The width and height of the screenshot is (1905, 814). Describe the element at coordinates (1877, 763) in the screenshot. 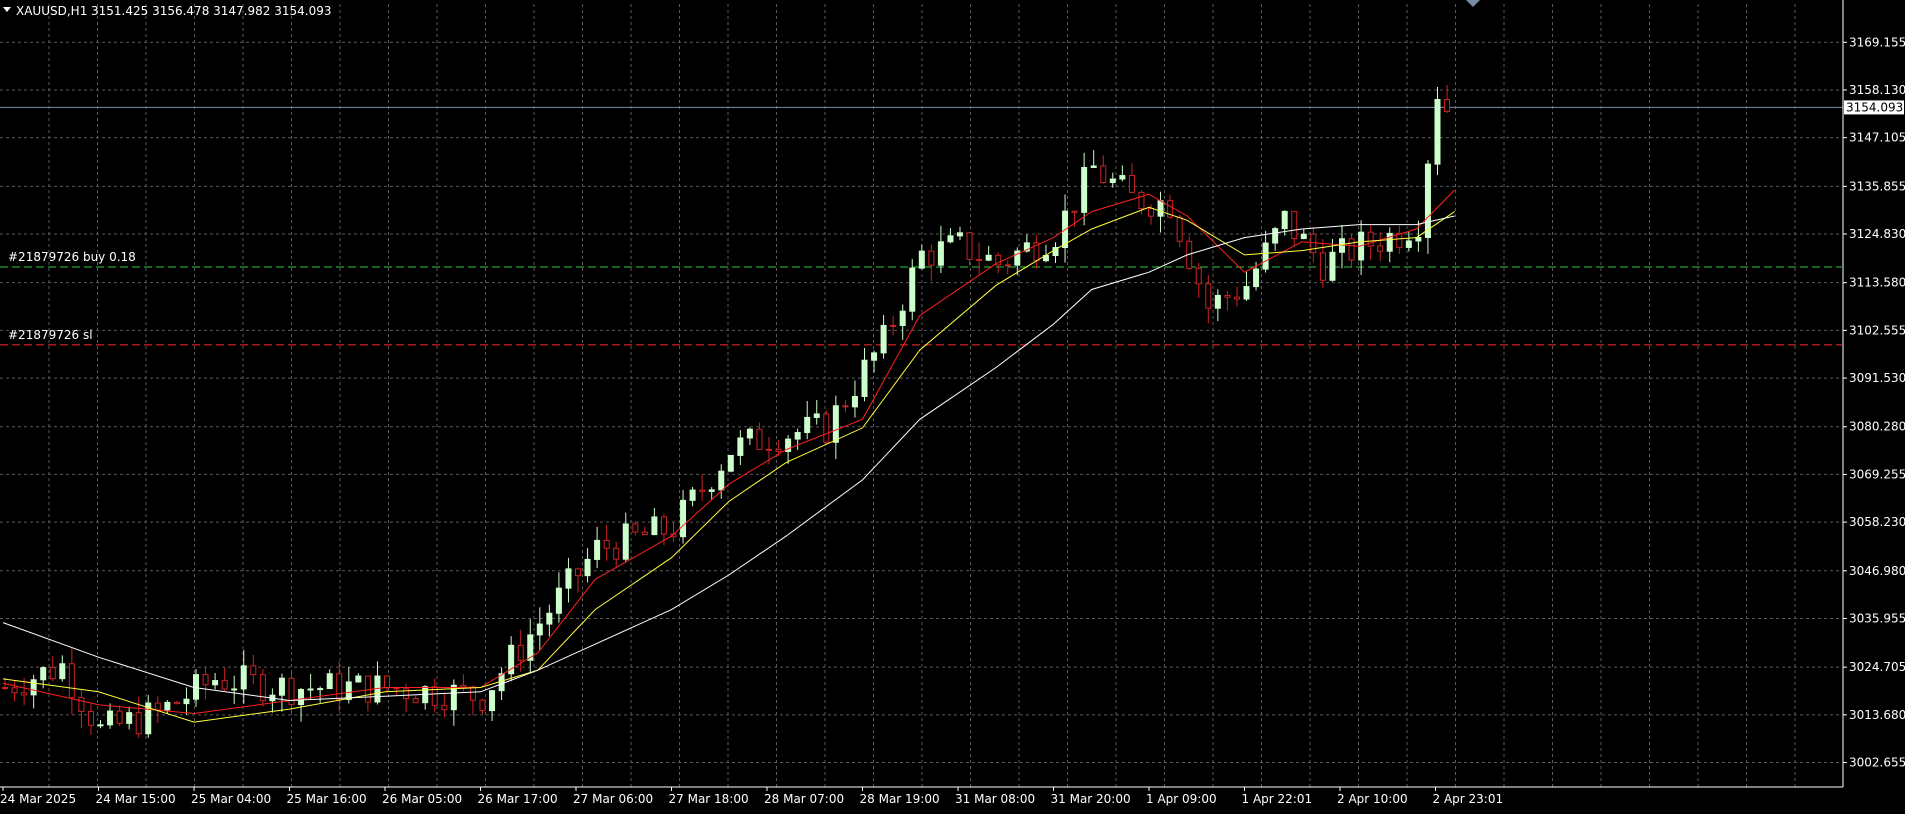

I see `price-tick-label: 3002.655` at that location.